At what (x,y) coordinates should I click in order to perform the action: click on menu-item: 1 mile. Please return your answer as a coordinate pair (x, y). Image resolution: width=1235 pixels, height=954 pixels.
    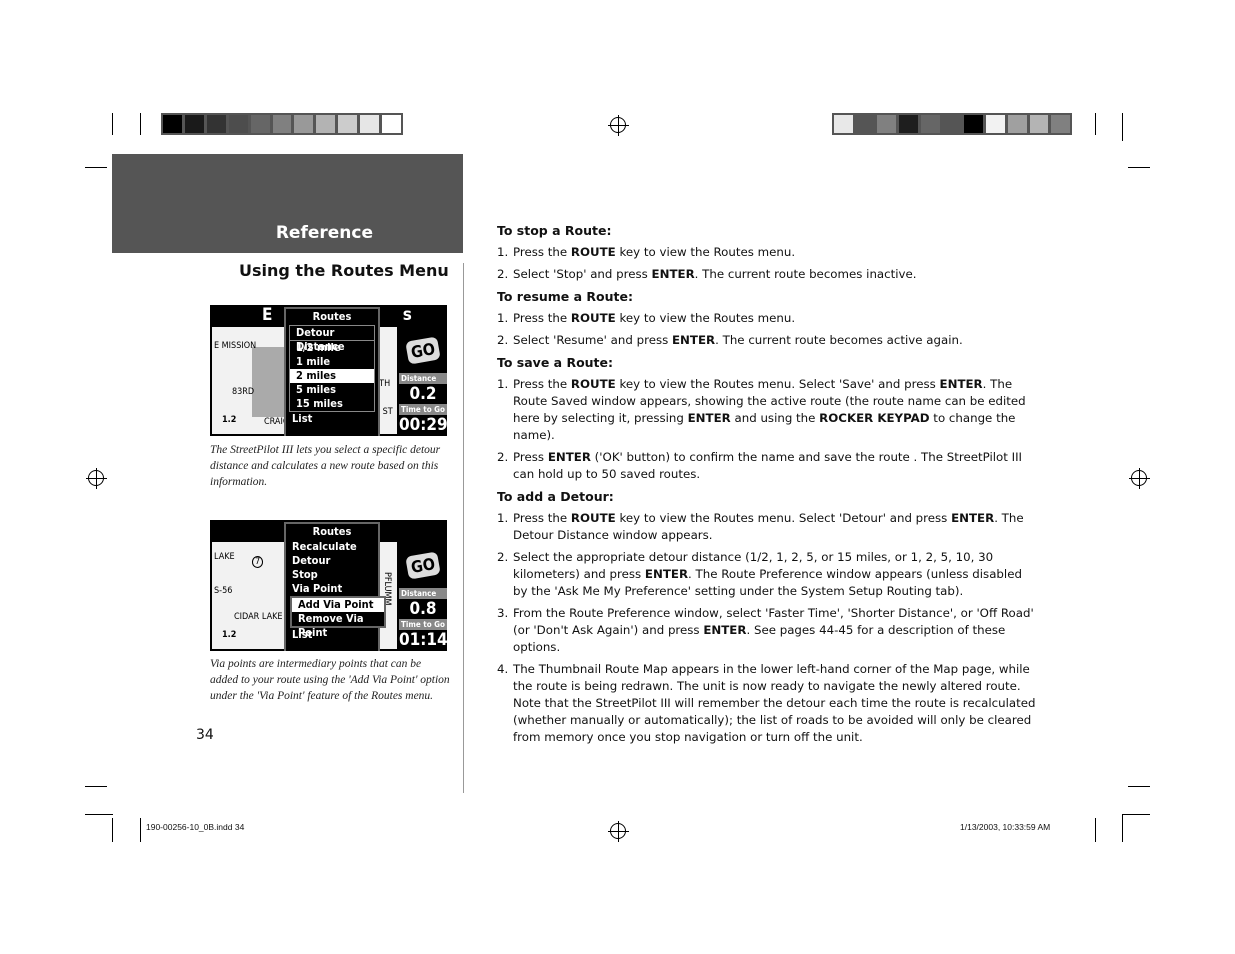
    Looking at the image, I should click on (332, 362).